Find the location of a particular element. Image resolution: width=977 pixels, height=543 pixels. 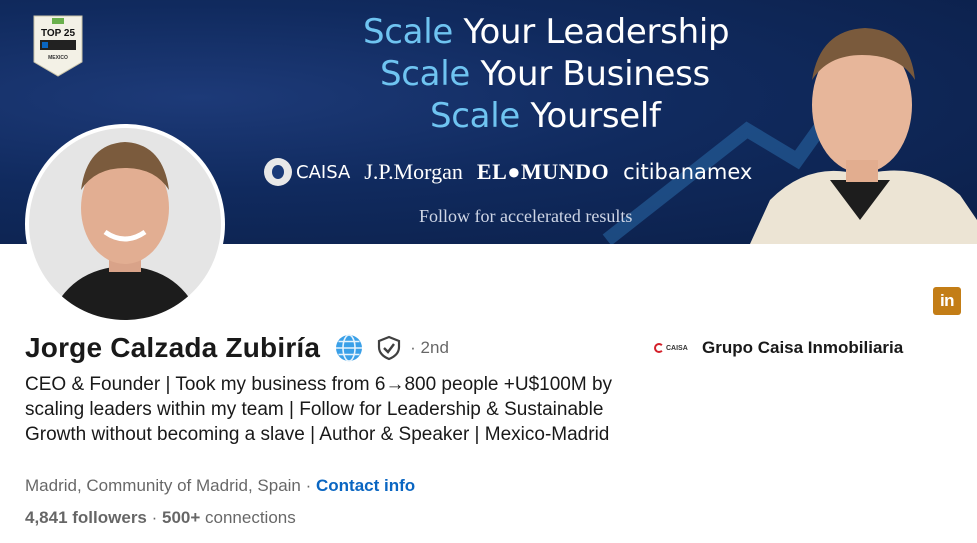

citibanamex-logo: citibanamex is located at coordinates (688, 172).